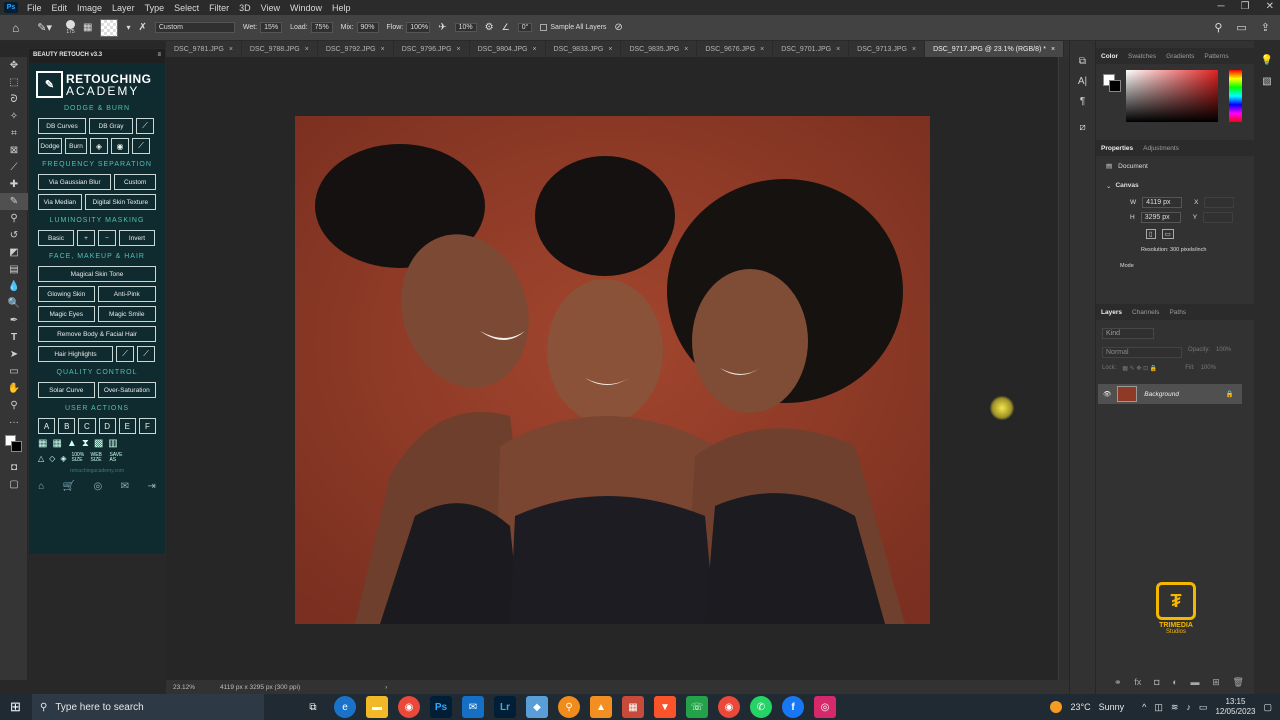  I want to click on menu-type: Type, so click(155, 8).